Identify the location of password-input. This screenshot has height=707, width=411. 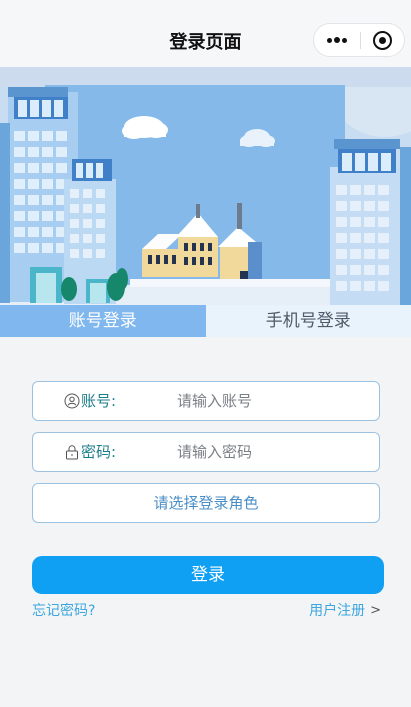
(272, 452).